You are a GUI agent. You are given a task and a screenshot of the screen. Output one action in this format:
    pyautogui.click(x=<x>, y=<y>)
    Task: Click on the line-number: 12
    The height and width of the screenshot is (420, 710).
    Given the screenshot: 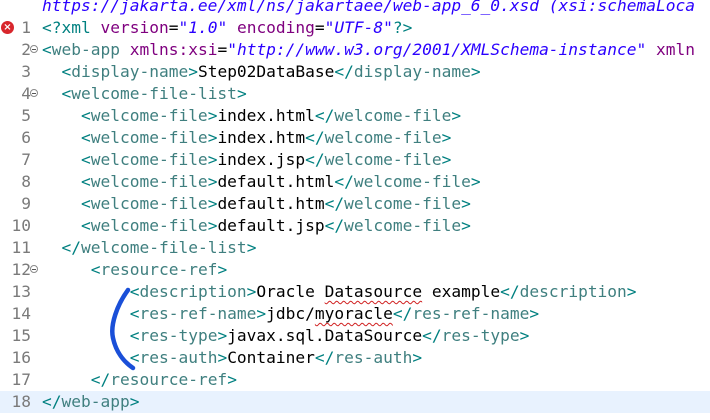 What is the action you would take?
    pyautogui.click(x=21, y=269)
    